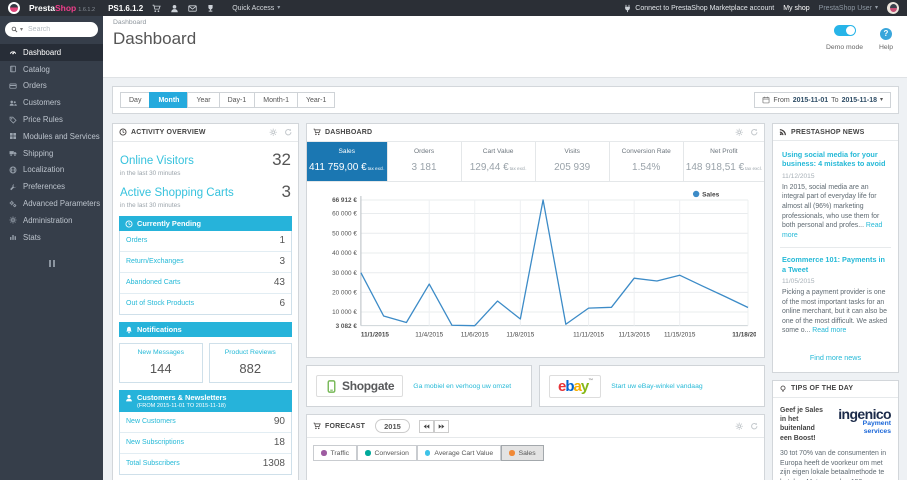 Image resolution: width=907 pixels, height=480 pixels. I want to click on date-preset-month: Month, so click(169, 100).